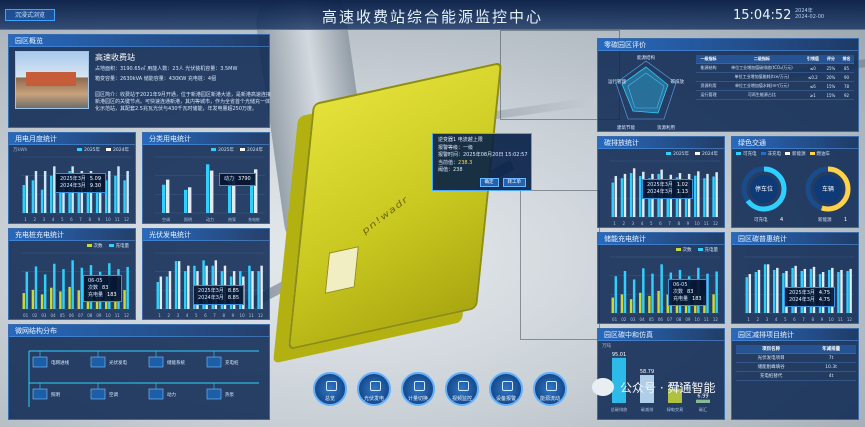 This screenshot has height=427, width=865. I want to click on carbon-radar-chart: 能源结构 碳排放 资源利用 运行管理 建筑节能, so click(646, 93).